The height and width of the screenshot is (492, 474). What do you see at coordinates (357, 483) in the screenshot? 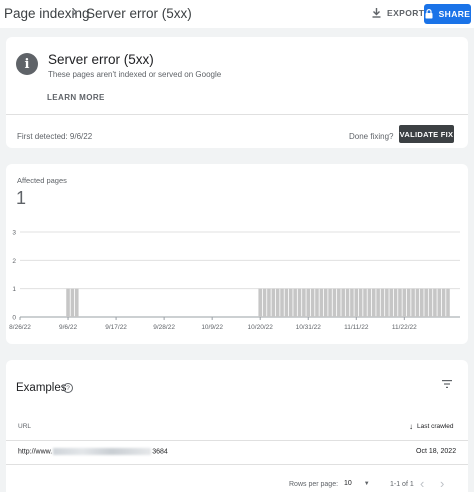
I see `rows-per-page-select: 10 ▼` at bounding box center [357, 483].